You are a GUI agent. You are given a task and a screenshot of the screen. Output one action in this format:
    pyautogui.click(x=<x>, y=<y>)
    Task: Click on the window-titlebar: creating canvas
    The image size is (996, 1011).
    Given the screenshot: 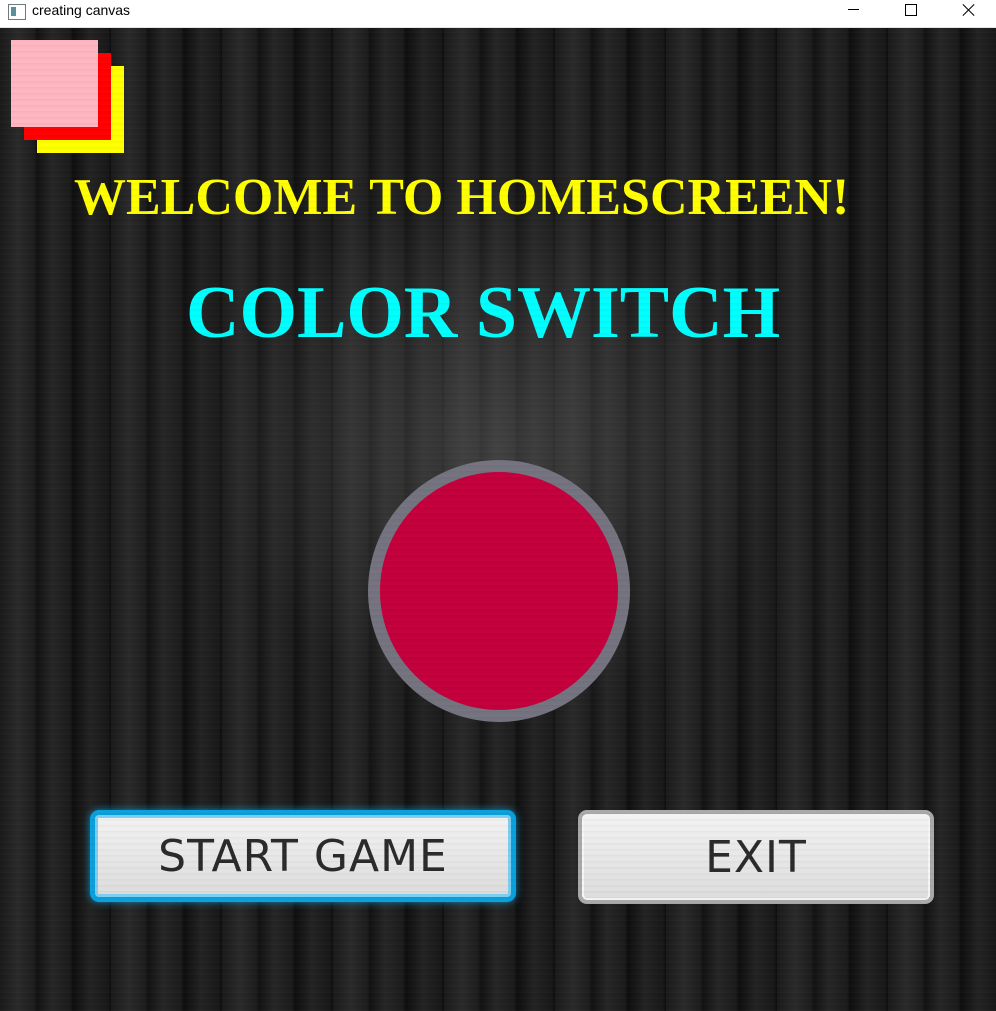 What is the action you would take?
    pyautogui.click(x=498, y=14)
    